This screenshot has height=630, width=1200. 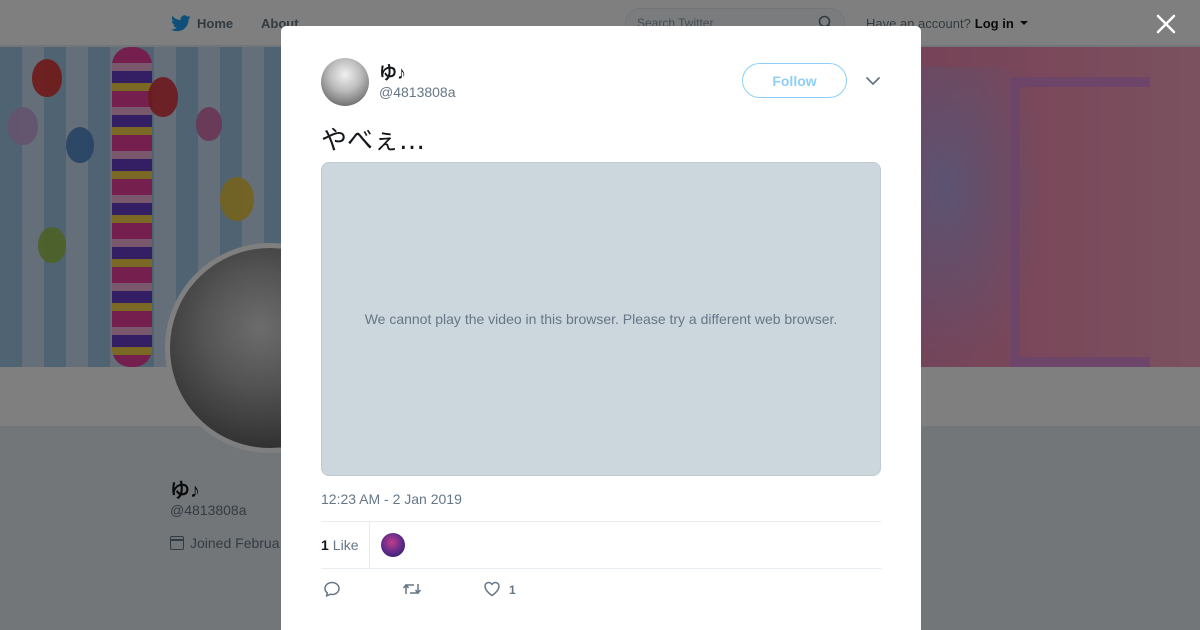 What do you see at coordinates (417, 92) in the screenshot?
I see `author-handle: @4813808a` at bounding box center [417, 92].